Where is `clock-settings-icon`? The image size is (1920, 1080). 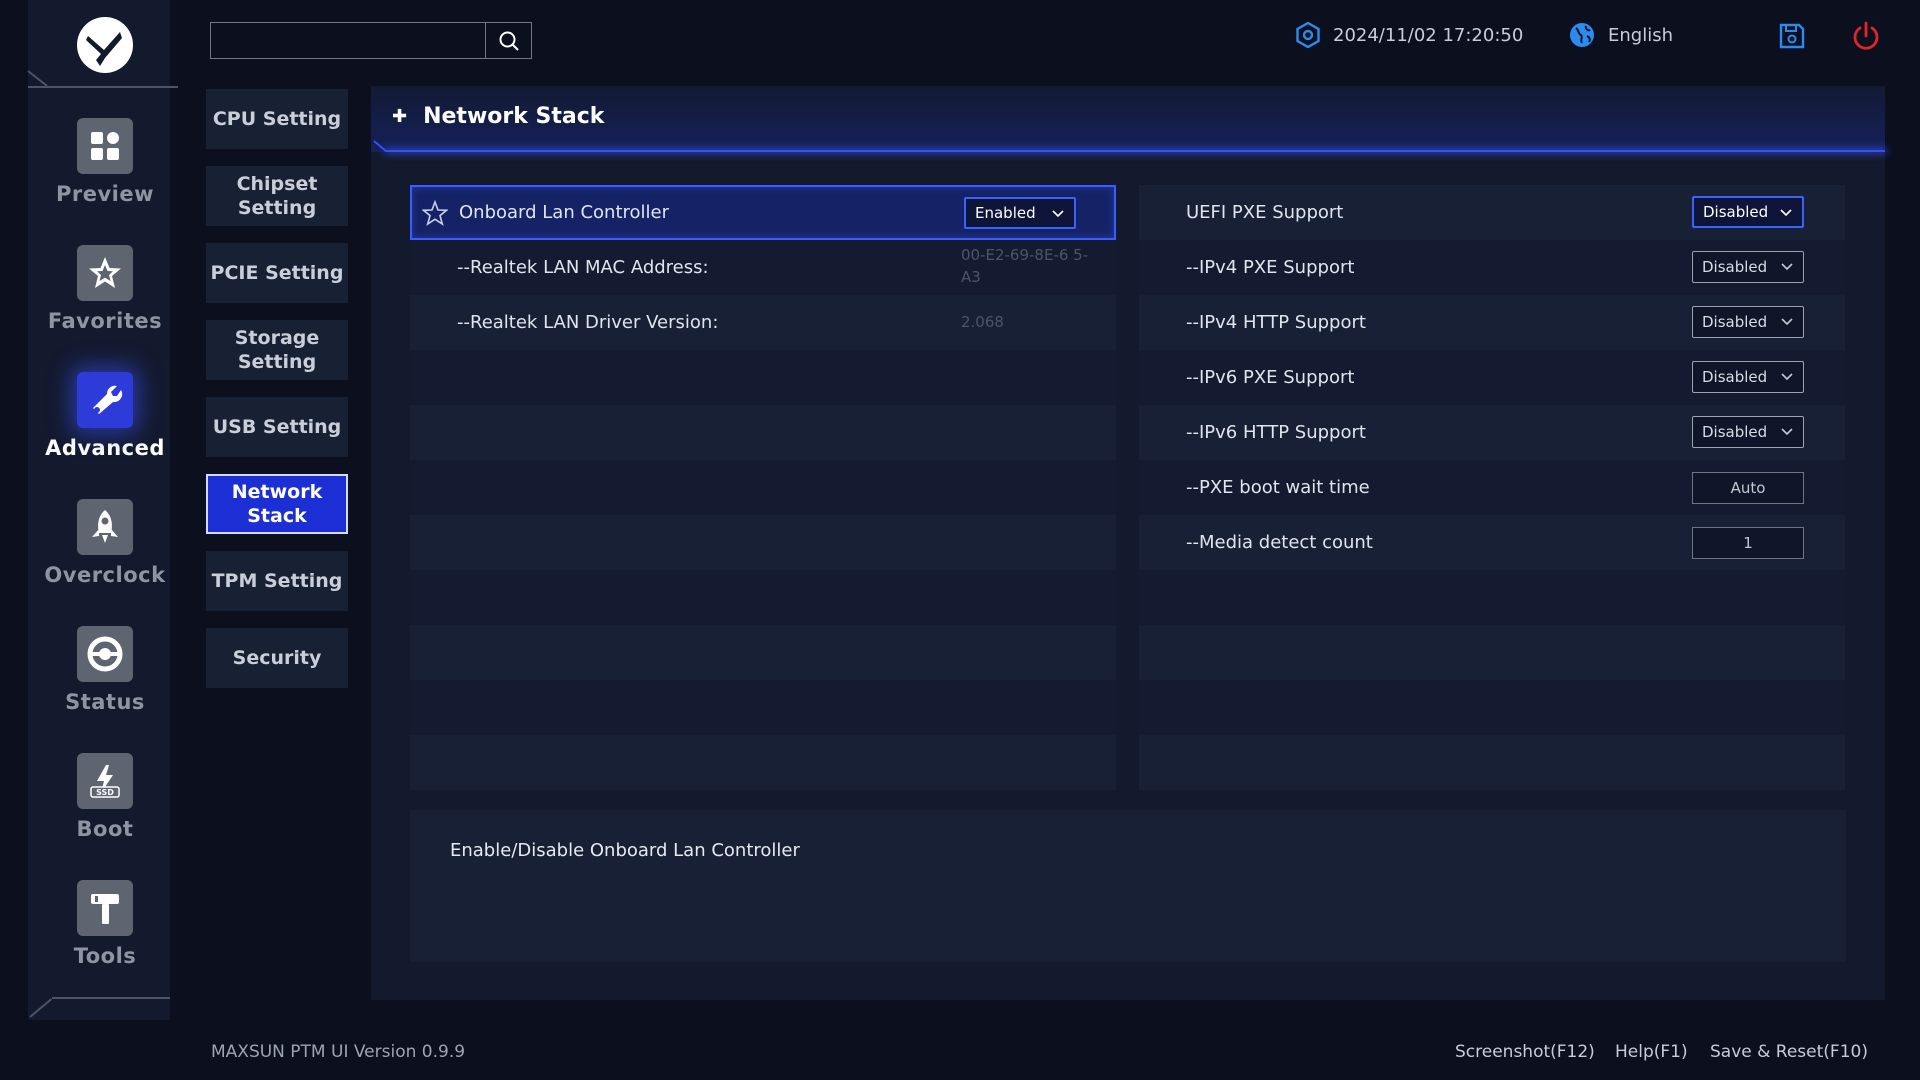 clock-settings-icon is located at coordinates (1308, 35).